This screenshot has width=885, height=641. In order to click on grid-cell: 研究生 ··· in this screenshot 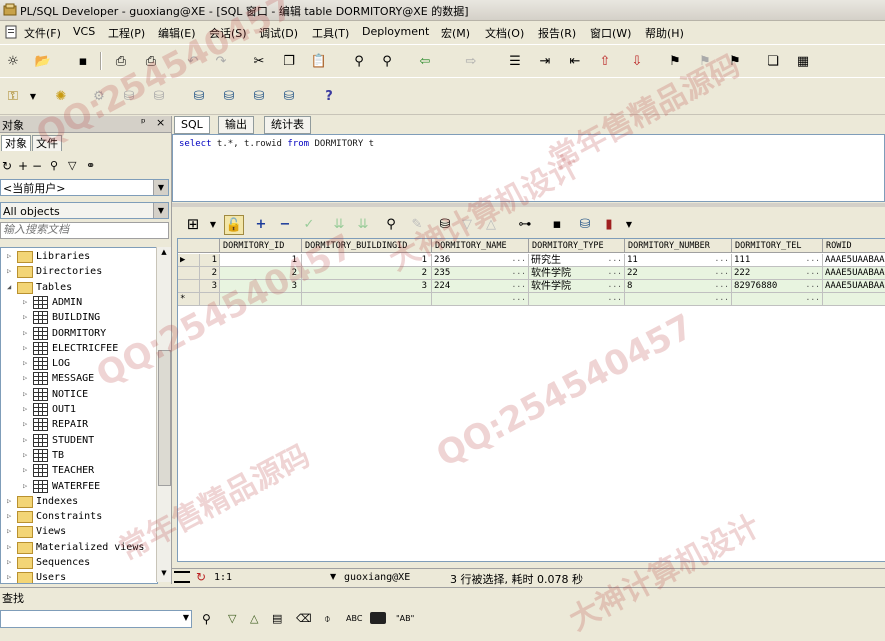, I will do `click(577, 260)`.